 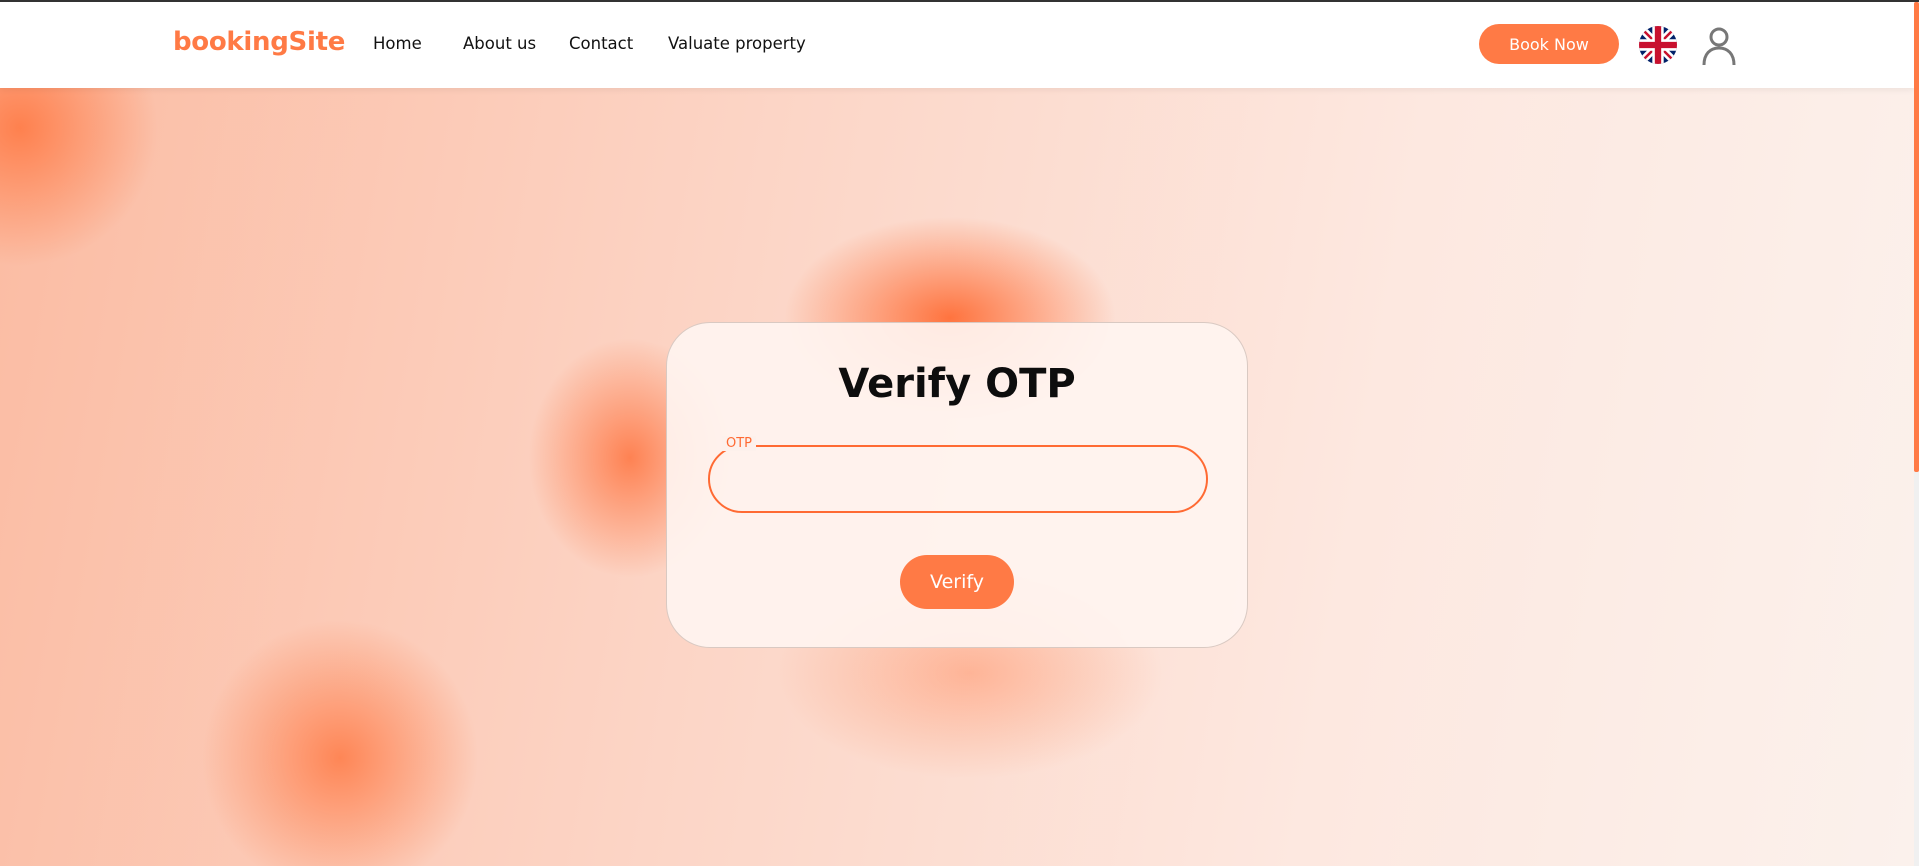 What do you see at coordinates (1719, 46) in the screenshot?
I see `user-icon` at bounding box center [1719, 46].